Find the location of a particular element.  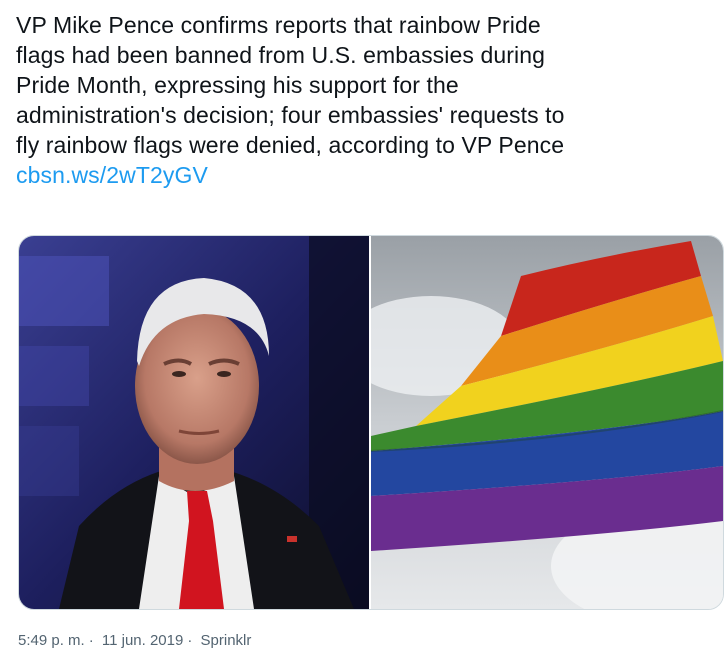

tweet-source: Sprinklr is located at coordinates (226, 640).